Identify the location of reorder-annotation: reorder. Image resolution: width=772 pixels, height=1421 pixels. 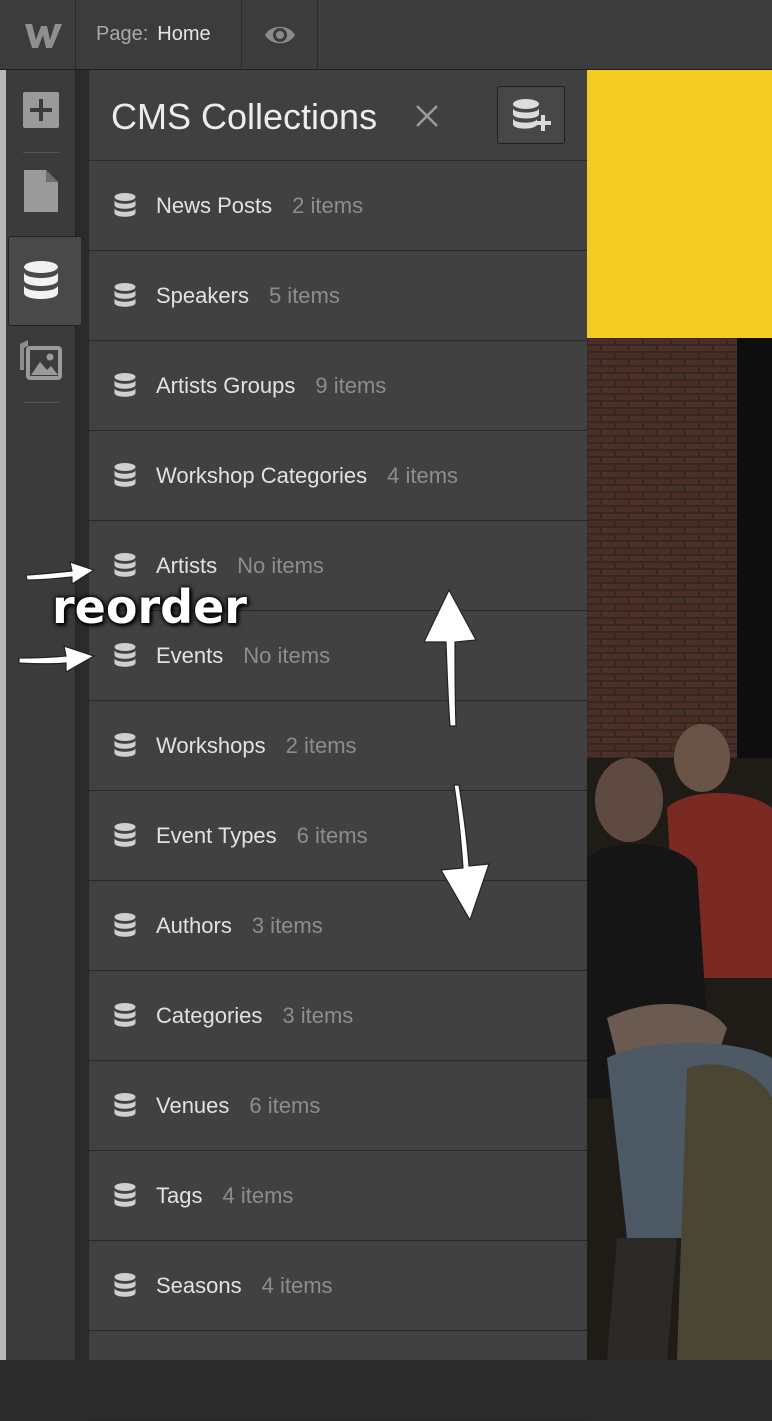
(149, 607).